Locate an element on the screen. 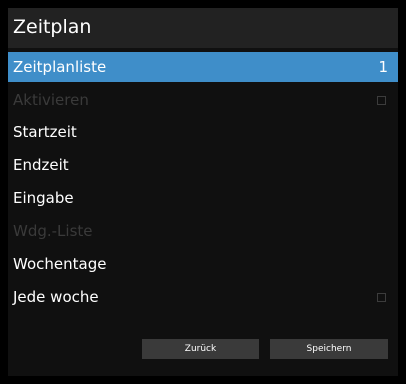 The width and height of the screenshot is (406, 384). save-button: Speichern is located at coordinates (329, 349).